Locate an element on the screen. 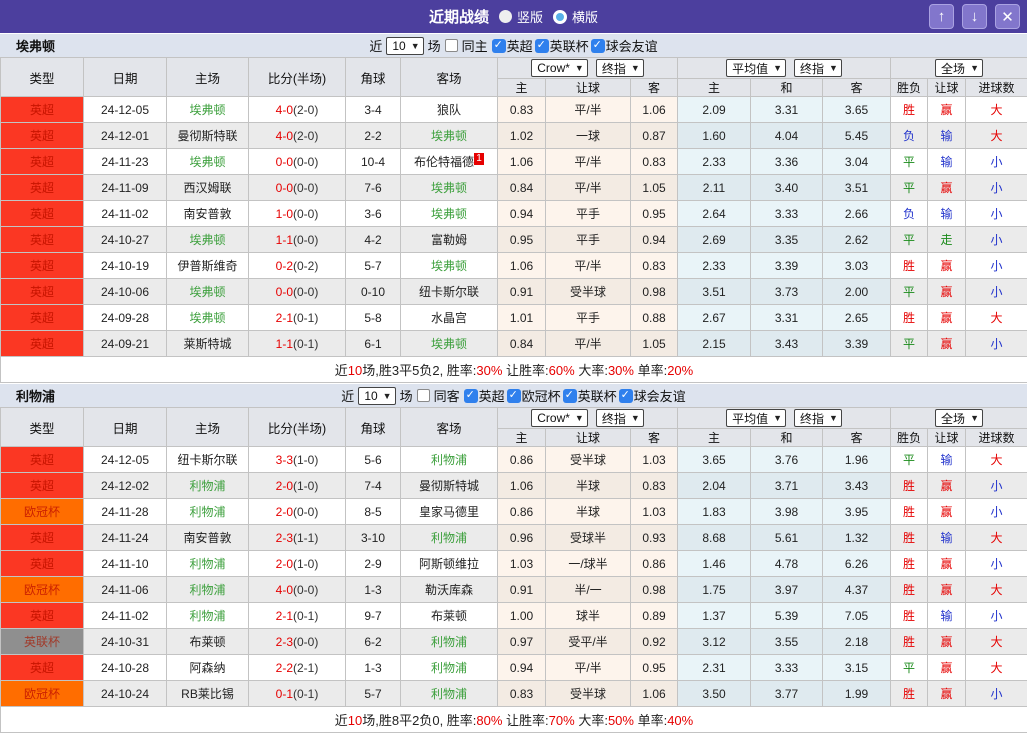 The image size is (1027, 733). score-cell: 1-1(0-1) is located at coordinates (297, 343).